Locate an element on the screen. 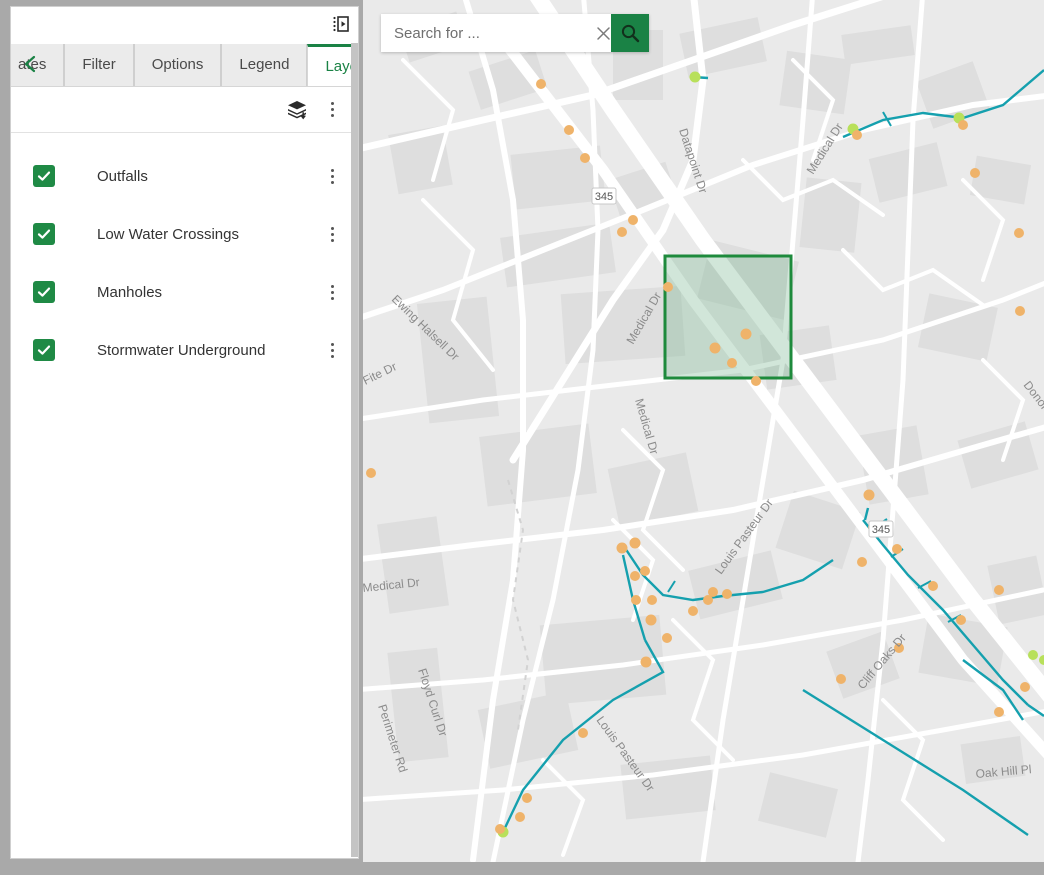  tab-label: Options is located at coordinates (177, 64).